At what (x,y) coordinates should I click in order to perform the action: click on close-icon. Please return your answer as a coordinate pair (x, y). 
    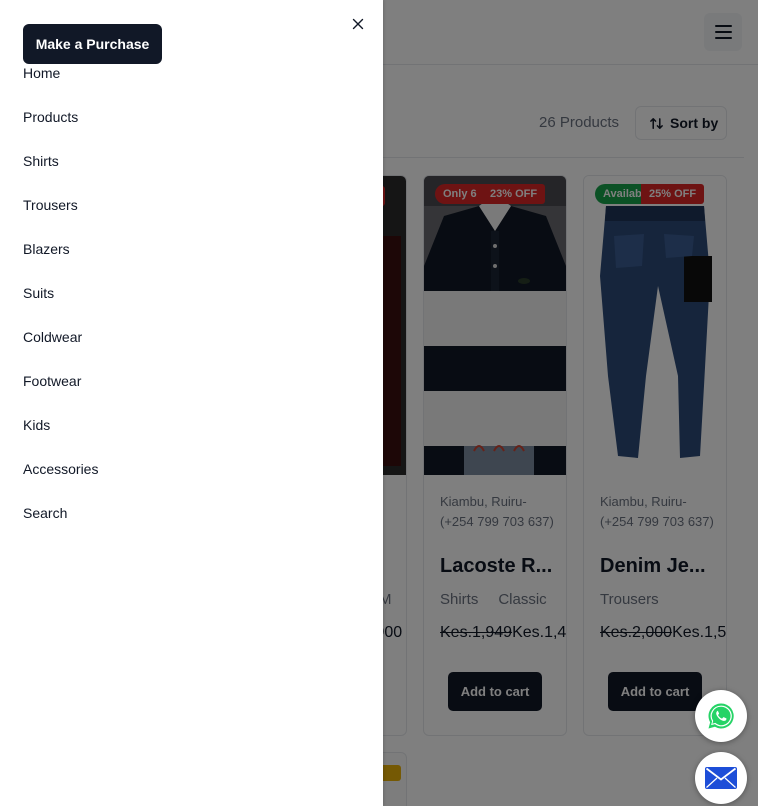
    Looking at the image, I should click on (358, 24).